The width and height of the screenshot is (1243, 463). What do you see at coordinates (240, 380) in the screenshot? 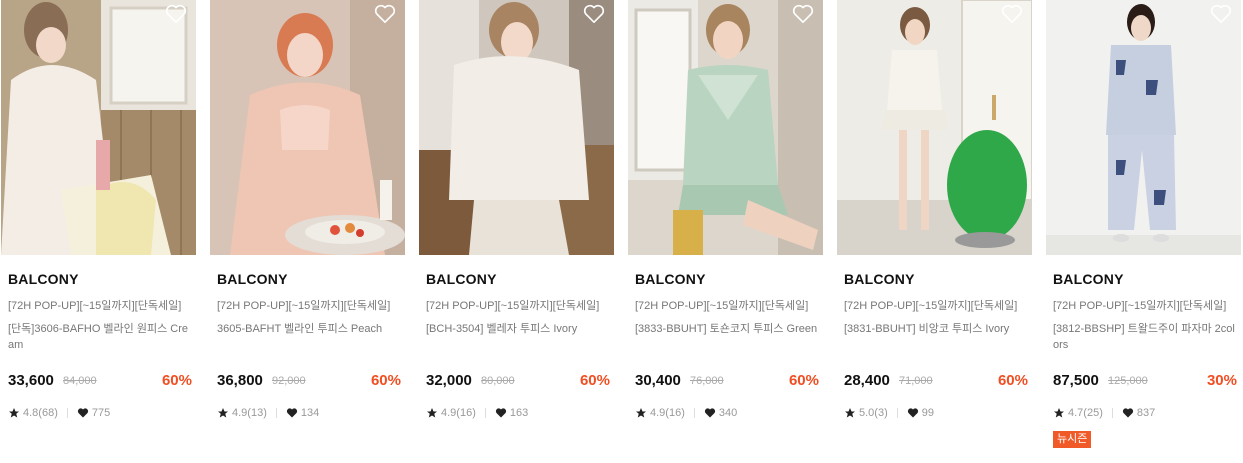
I see `sale-price: 36,800` at bounding box center [240, 380].